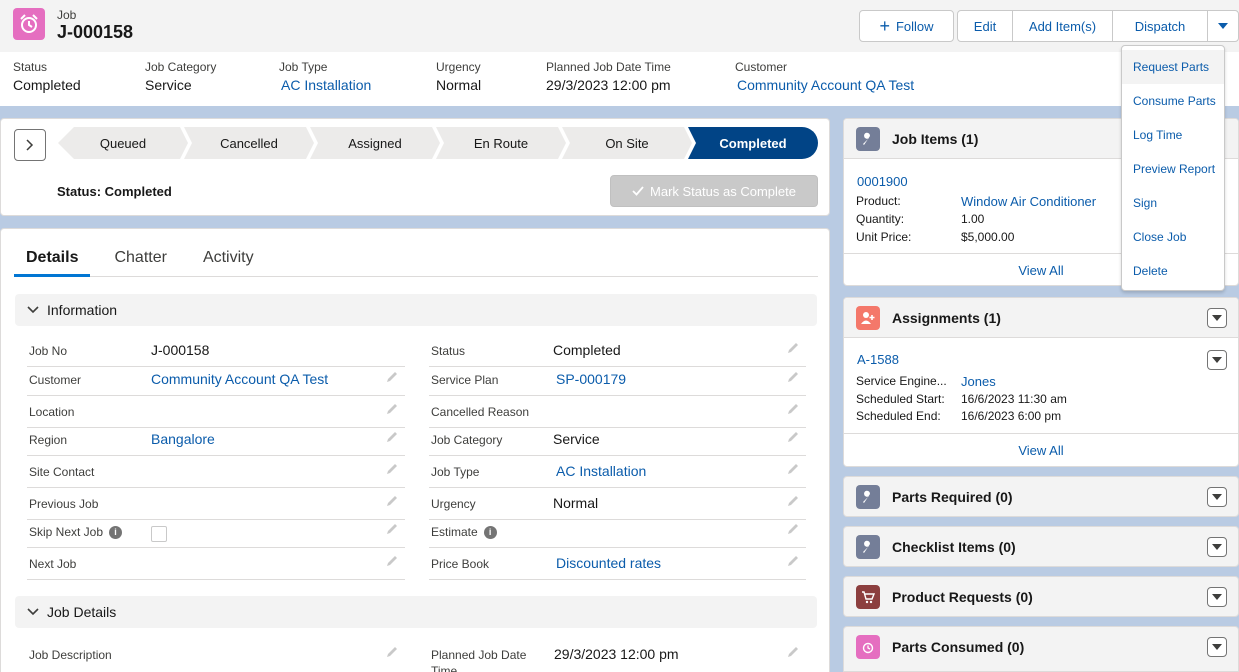 The image size is (1239, 672). What do you see at coordinates (714, 191) in the screenshot?
I see `mark-status-complete-button: Mark Status as Complete` at bounding box center [714, 191].